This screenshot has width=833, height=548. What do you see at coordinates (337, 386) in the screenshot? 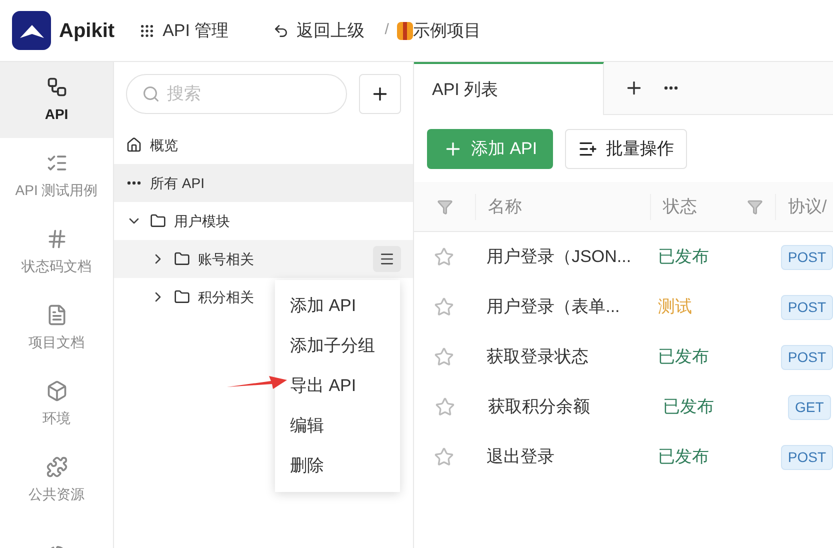
I see `menu-item: 导出 API` at bounding box center [337, 386].